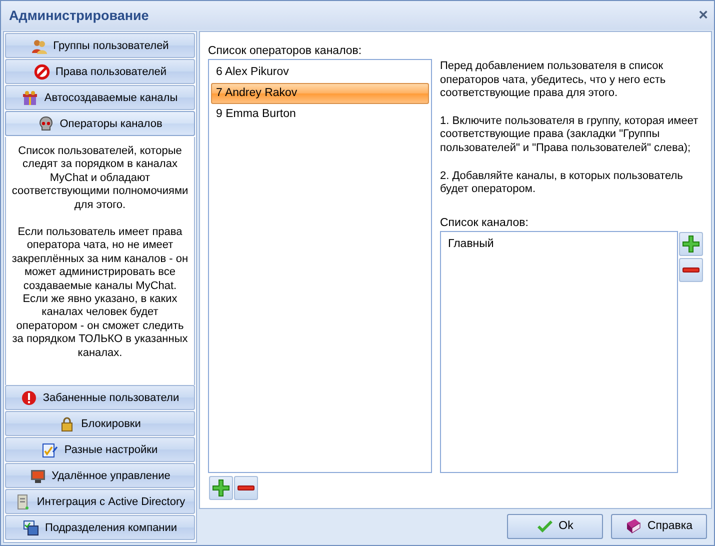  I want to click on padlock-icon, so click(67, 424).